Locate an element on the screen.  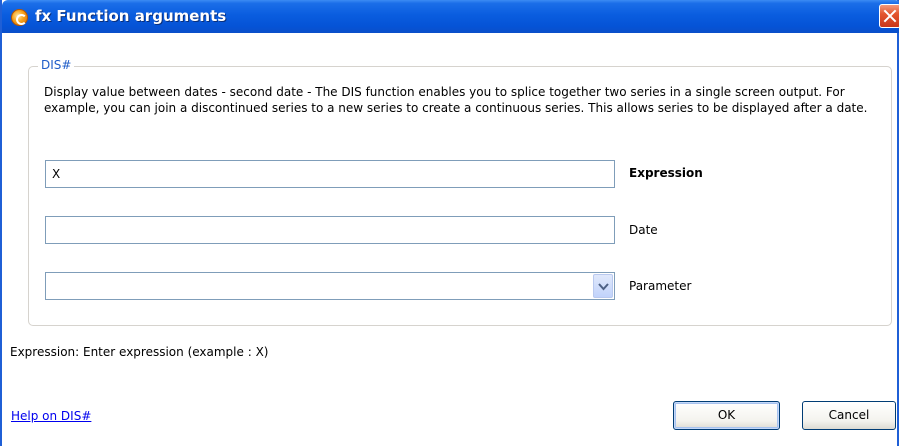
date-label: Date is located at coordinates (643, 230).